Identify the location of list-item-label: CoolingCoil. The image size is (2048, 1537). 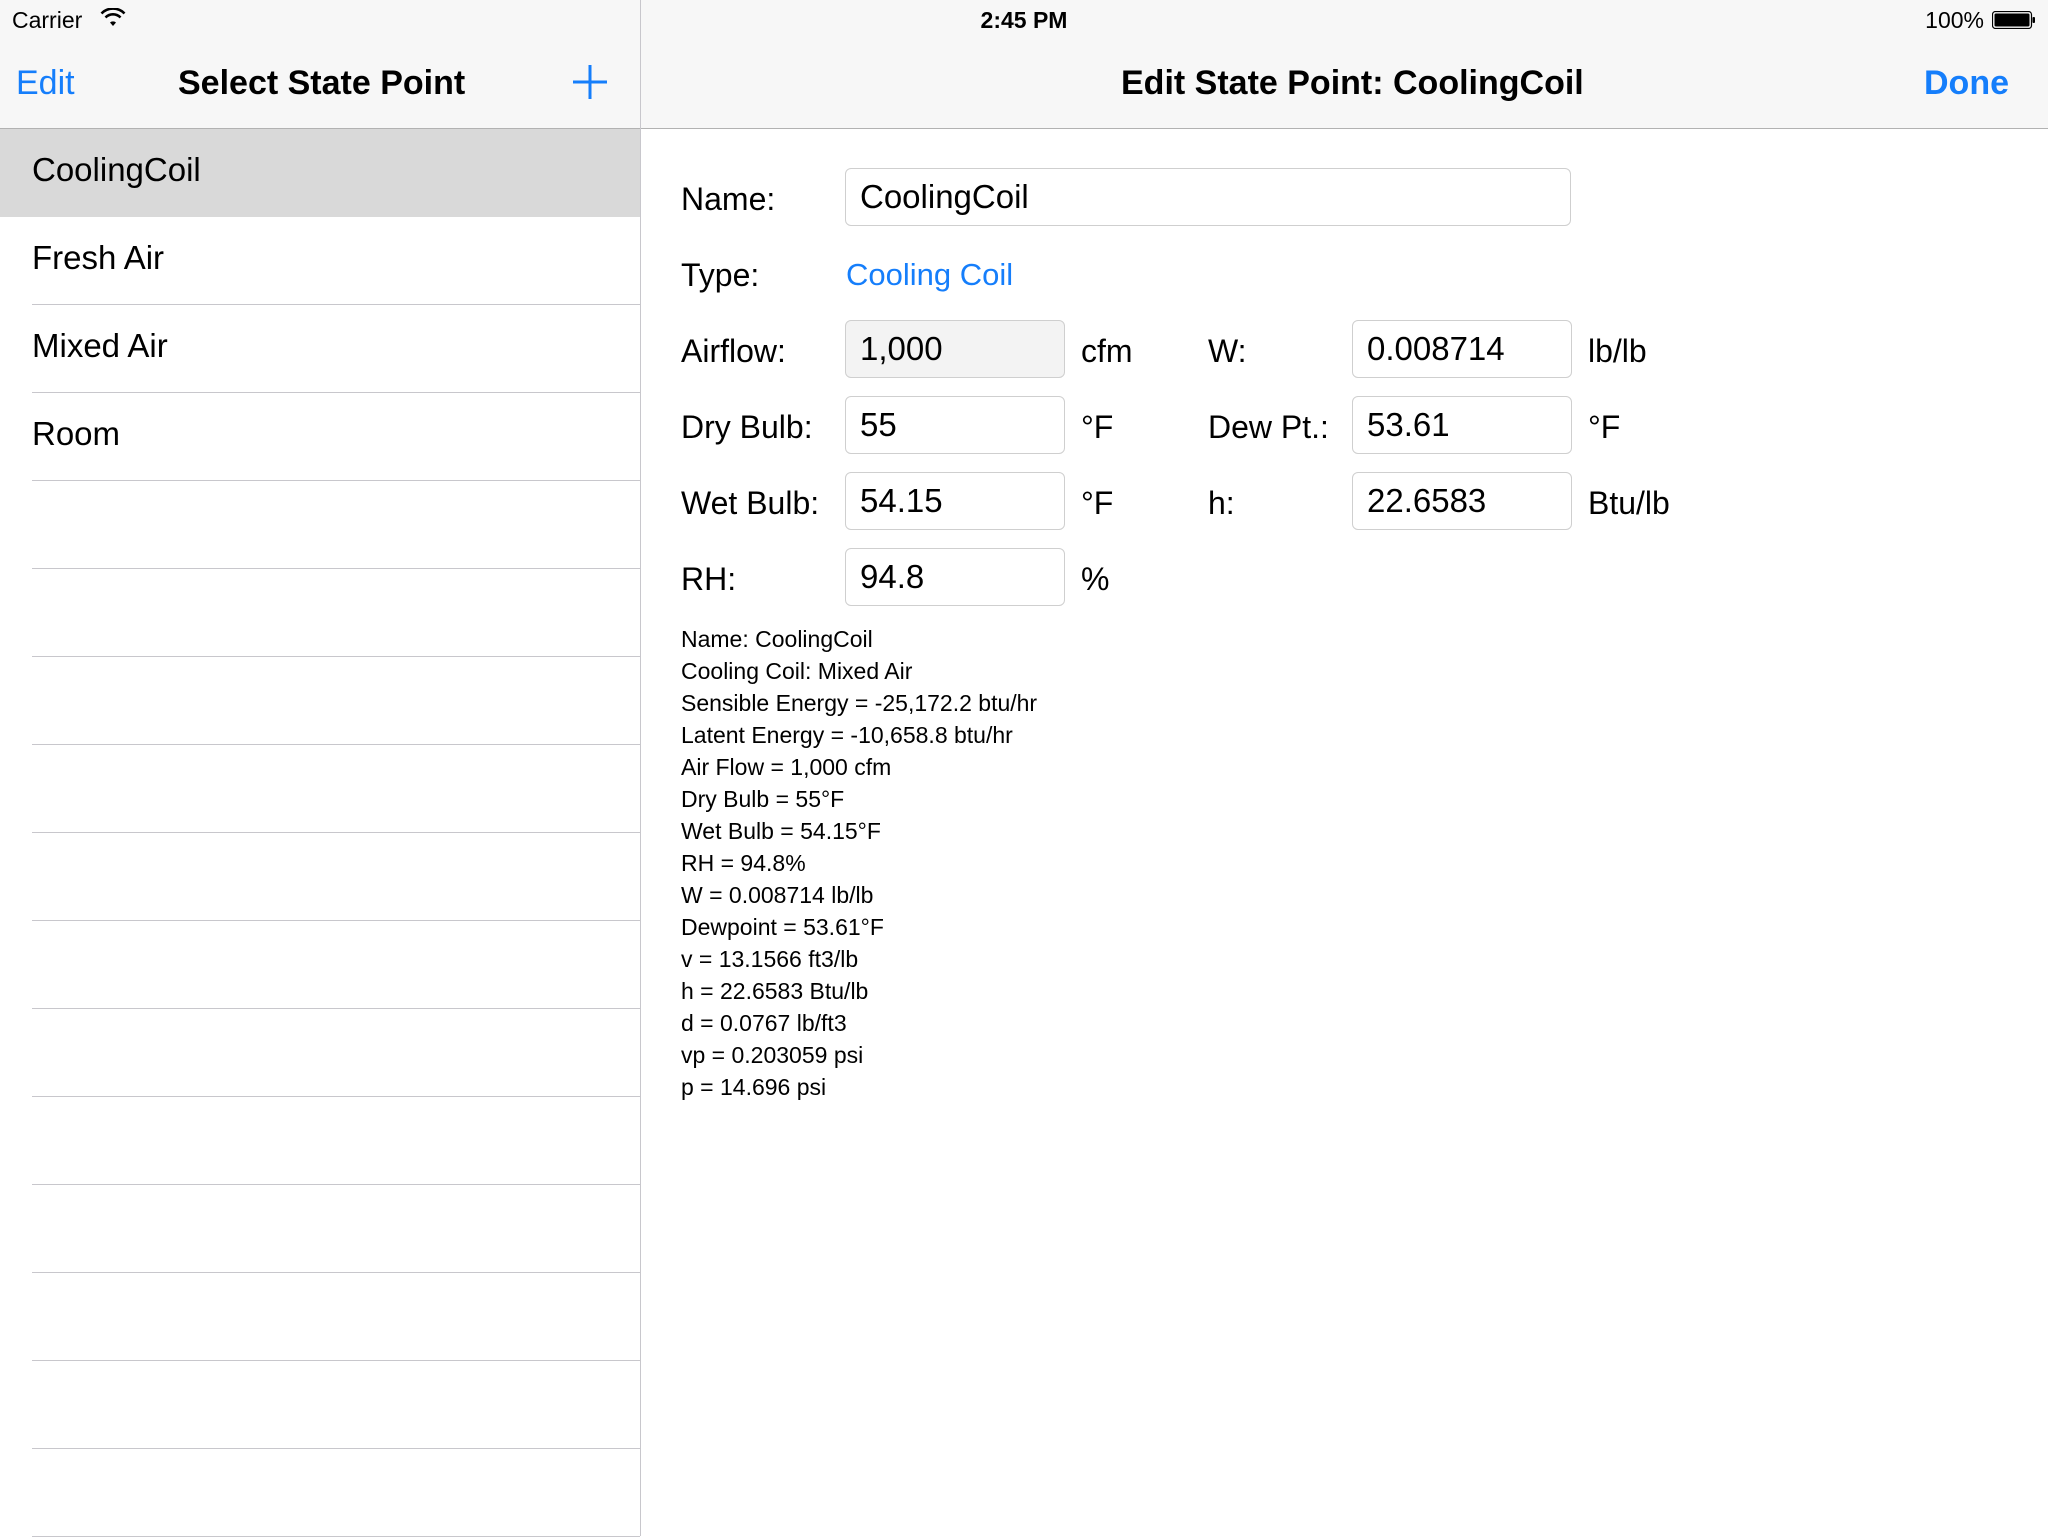
(116, 169).